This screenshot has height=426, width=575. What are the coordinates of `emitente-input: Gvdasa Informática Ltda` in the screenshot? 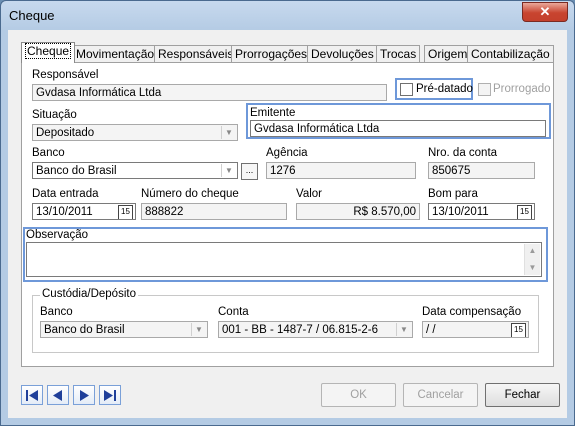 It's located at (398, 128).